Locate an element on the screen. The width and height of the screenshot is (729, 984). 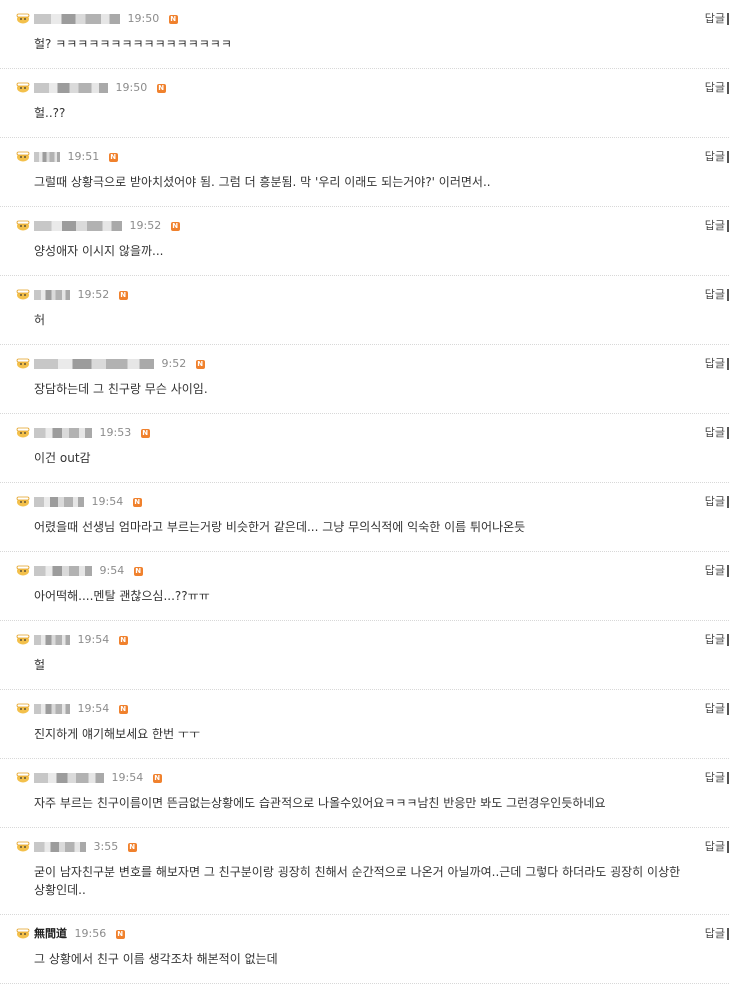
comment-text: 이건 out감 is located at coordinates (62, 458).